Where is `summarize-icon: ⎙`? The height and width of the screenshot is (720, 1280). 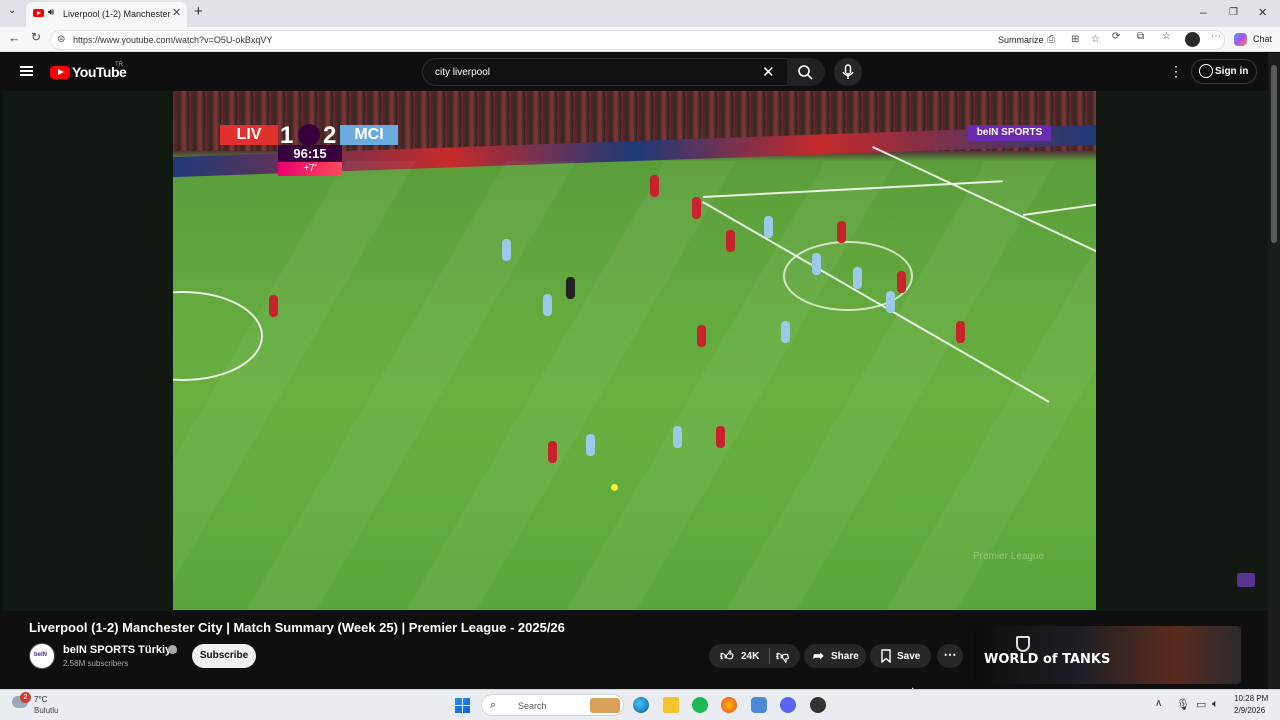 summarize-icon: ⎙ is located at coordinates (1051, 39).